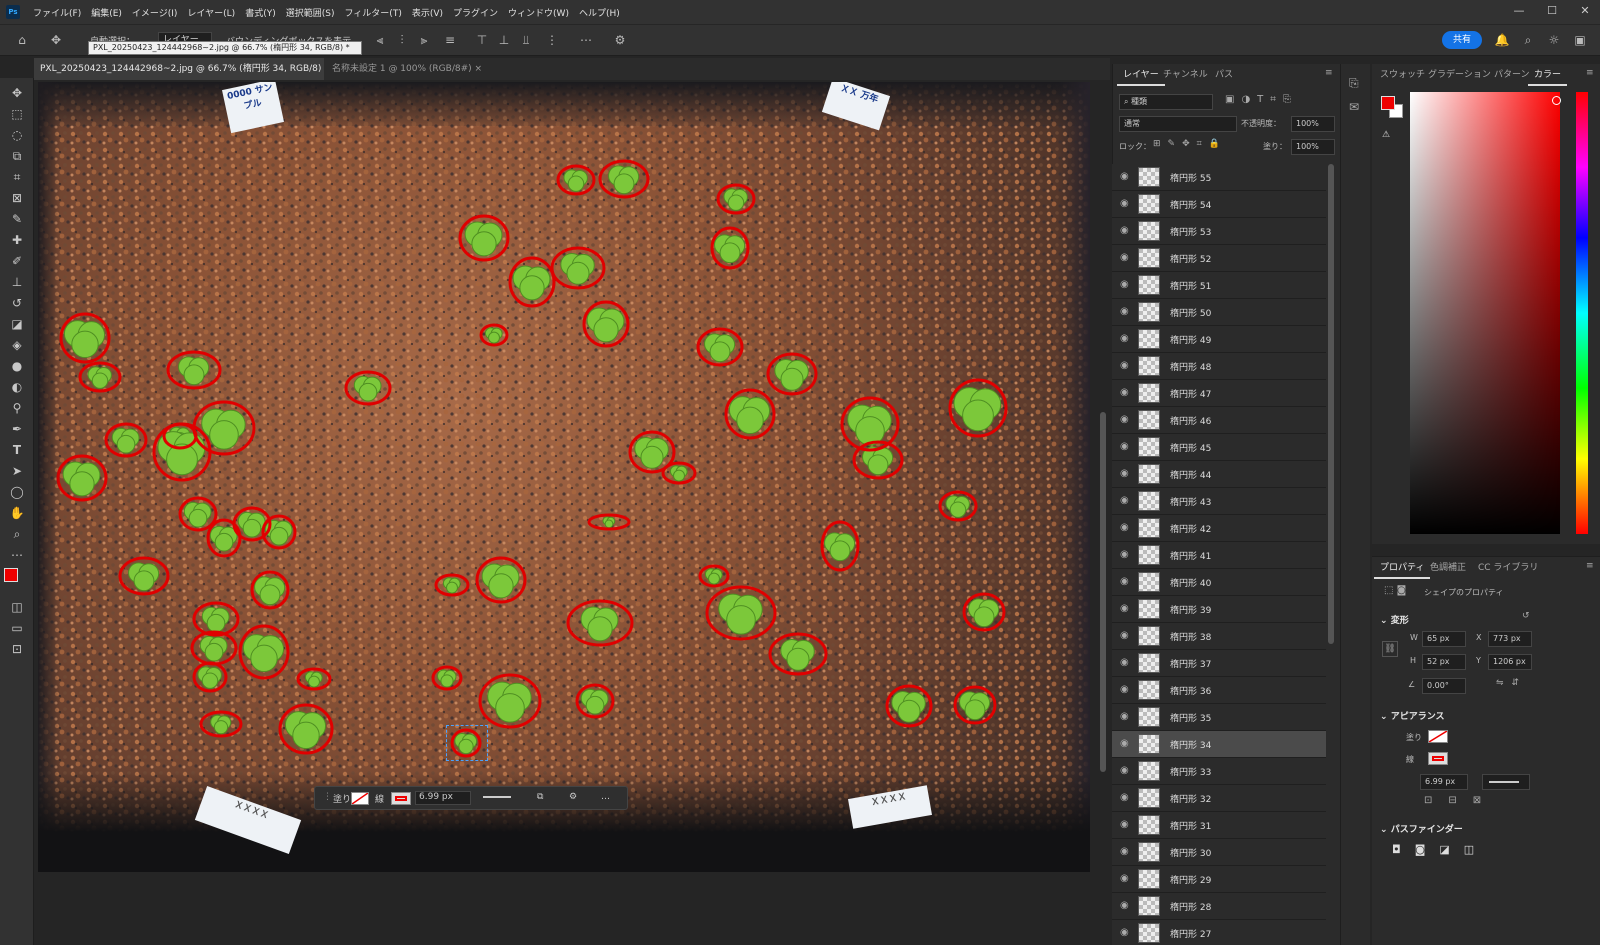 The height and width of the screenshot is (945, 1600). What do you see at coordinates (1219, 663) in the screenshot?
I see `layer-row: ◉ 楕円形 37` at bounding box center [1219, 663].